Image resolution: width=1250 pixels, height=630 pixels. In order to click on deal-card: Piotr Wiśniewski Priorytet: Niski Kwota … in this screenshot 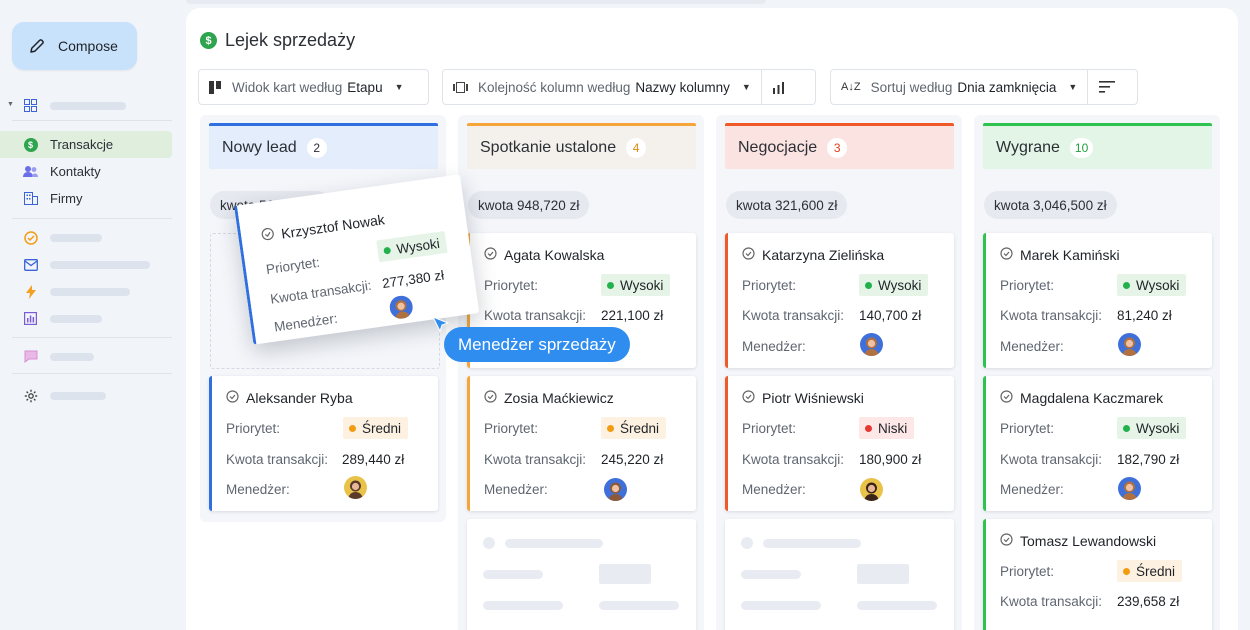, I will do `click(839, 443)`.